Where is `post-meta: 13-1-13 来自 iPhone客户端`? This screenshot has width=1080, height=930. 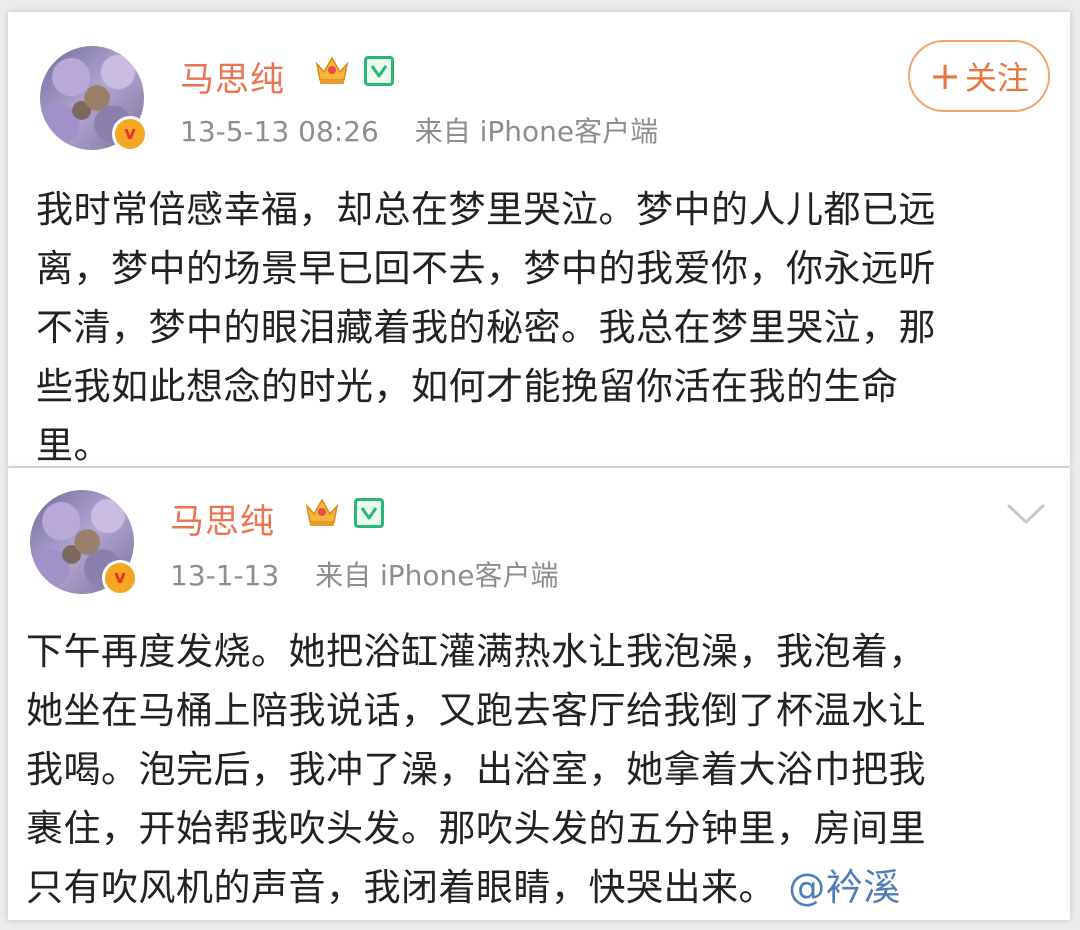 post-meta: 13-1-13 来自 iPhone客户端 is located at coordinates (364, 574).